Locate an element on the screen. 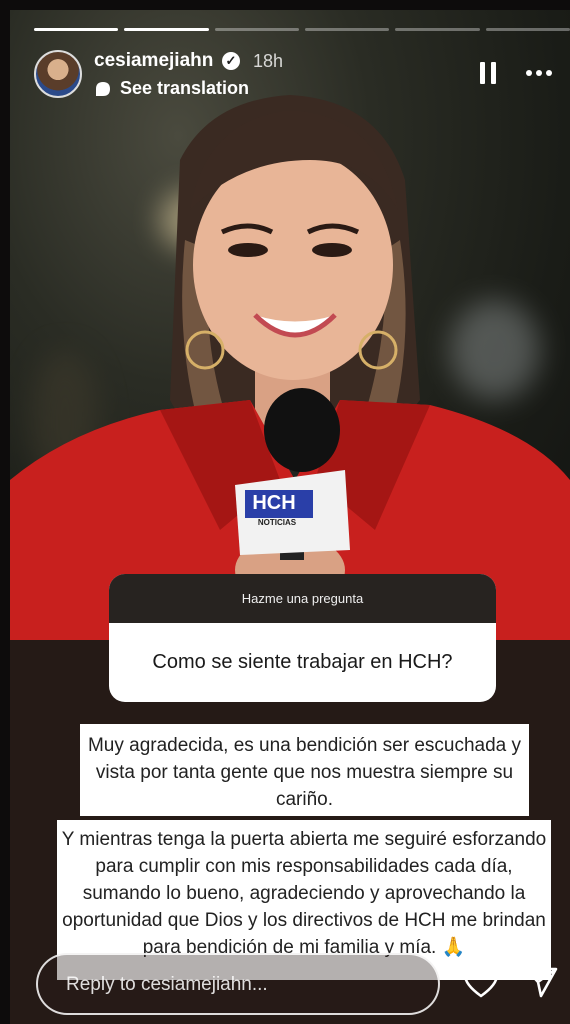 The width and height of the screenshot is (570, 1024). question-text: Como se siente trabajar en HCH? is located at coordinates (302, 662).